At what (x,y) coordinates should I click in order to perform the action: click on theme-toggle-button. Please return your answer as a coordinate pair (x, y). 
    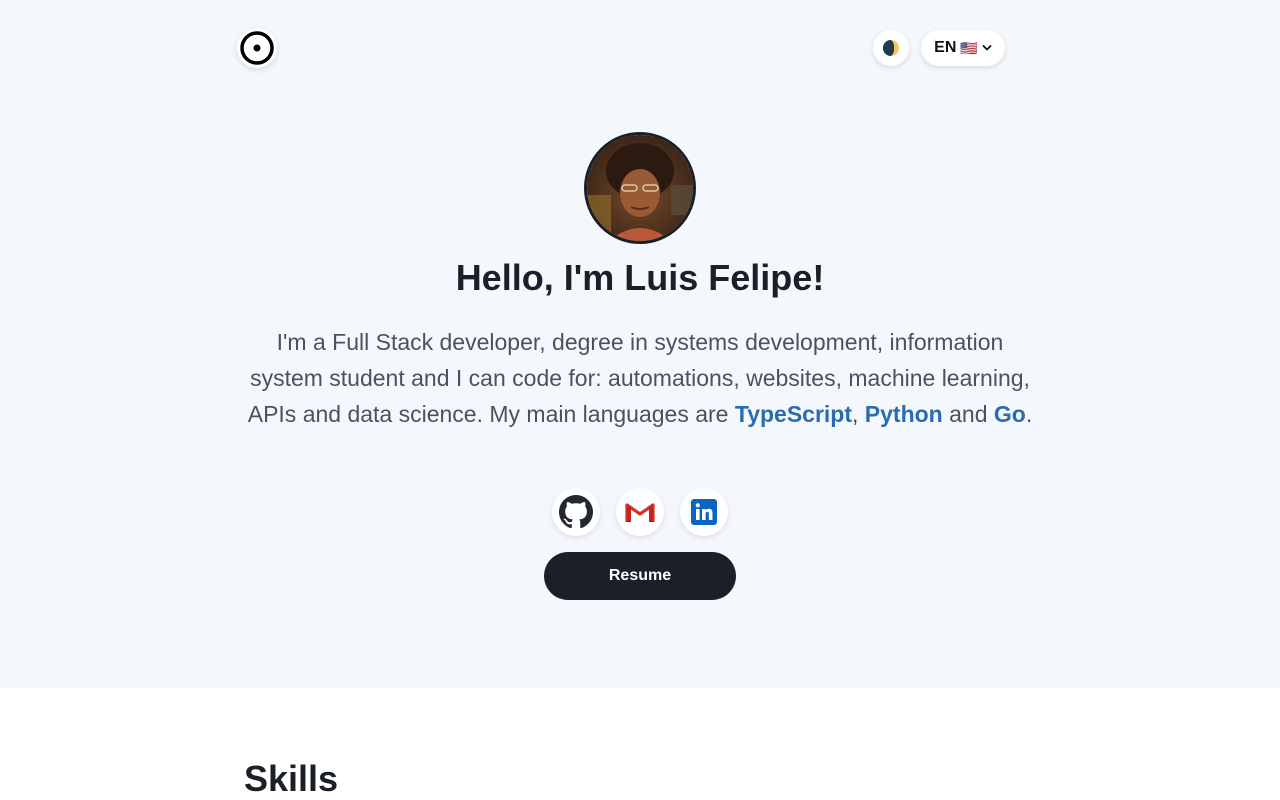
    Looking at the image, I should click on (891, 48).